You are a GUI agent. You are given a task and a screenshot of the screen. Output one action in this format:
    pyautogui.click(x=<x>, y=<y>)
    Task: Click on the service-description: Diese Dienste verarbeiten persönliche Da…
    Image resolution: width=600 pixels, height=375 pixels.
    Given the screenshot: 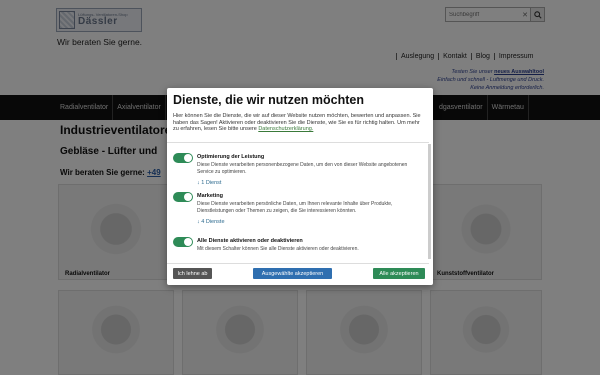 What is the action you would take?
    pyautogui.click(x=295, y=207)
    